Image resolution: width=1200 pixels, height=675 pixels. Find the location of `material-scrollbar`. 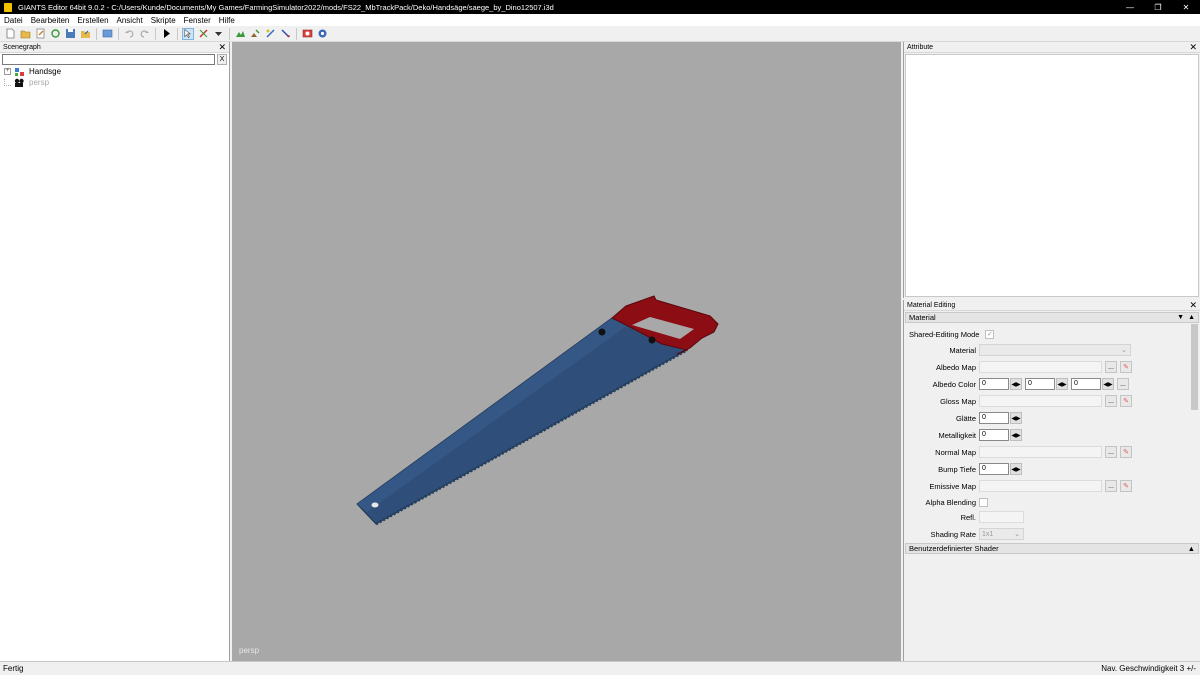

material-scrollbar is located at coordinates (1194, 433).